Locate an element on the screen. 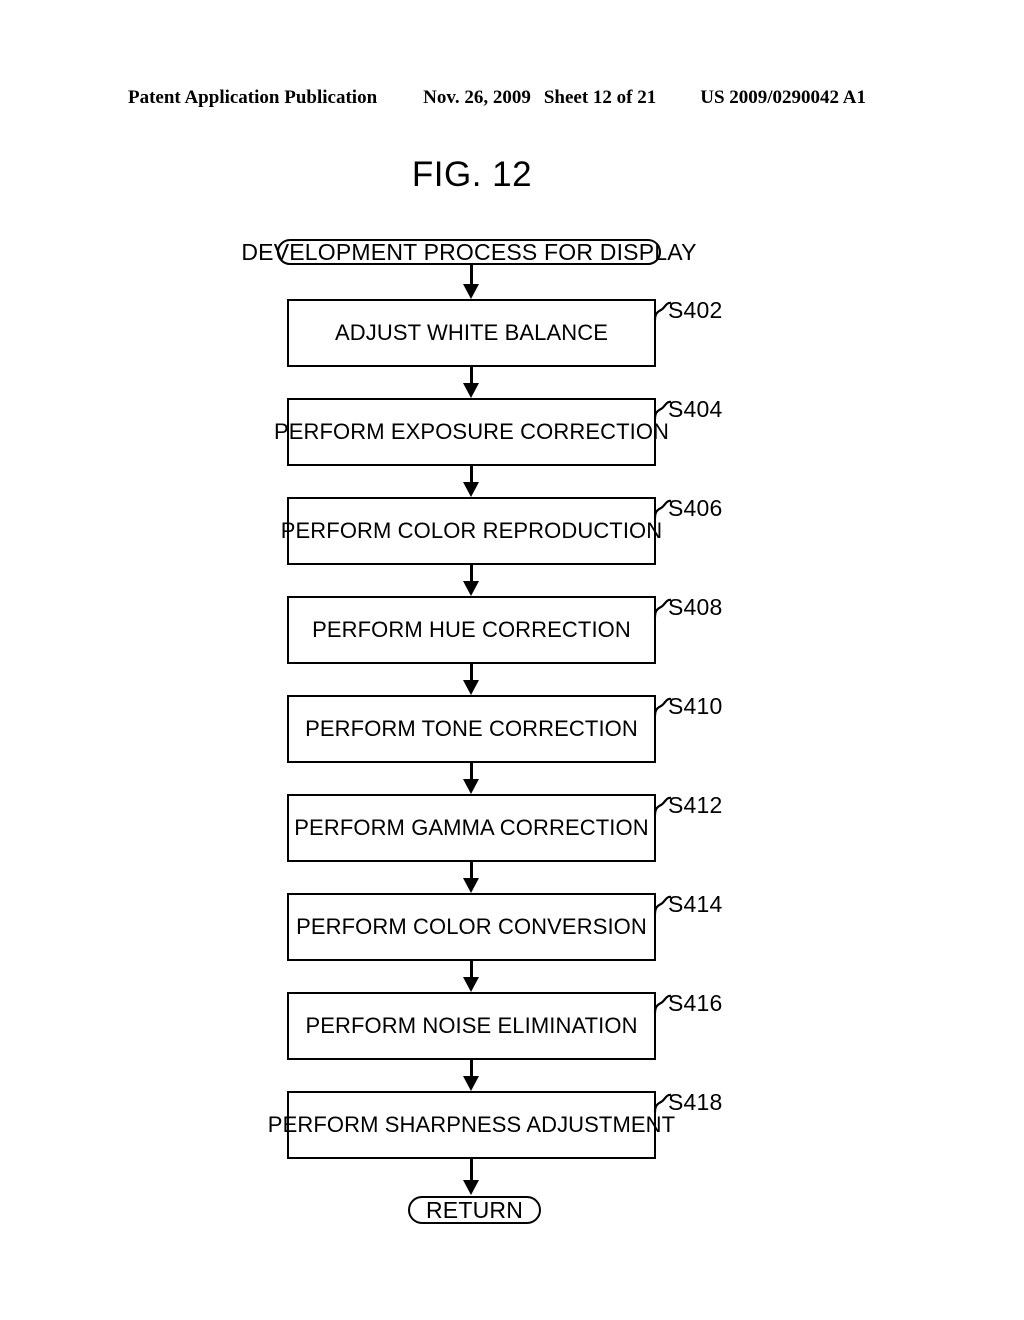 The image size is (1024, 1320). process-box-s404-label: PERFORM EXPOSURE CORRECTION is located at coordinates (471, 431).